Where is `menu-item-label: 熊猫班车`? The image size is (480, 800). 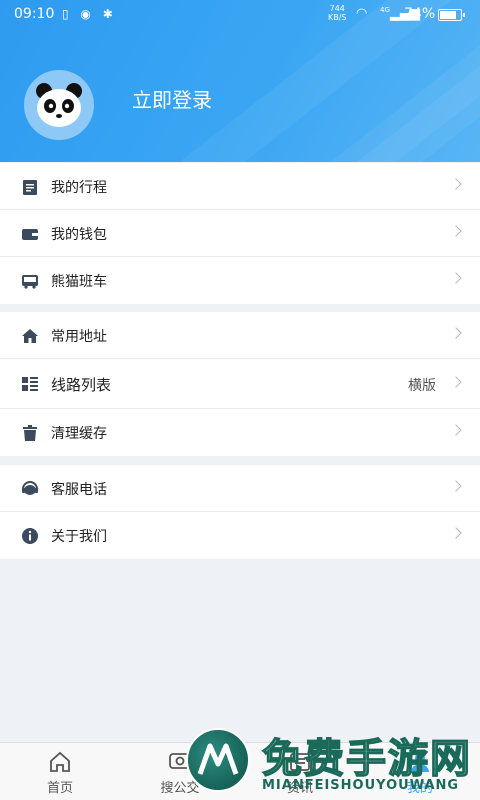 menu-item-label: 熊猫班车 is located at coordinates (79, 282).